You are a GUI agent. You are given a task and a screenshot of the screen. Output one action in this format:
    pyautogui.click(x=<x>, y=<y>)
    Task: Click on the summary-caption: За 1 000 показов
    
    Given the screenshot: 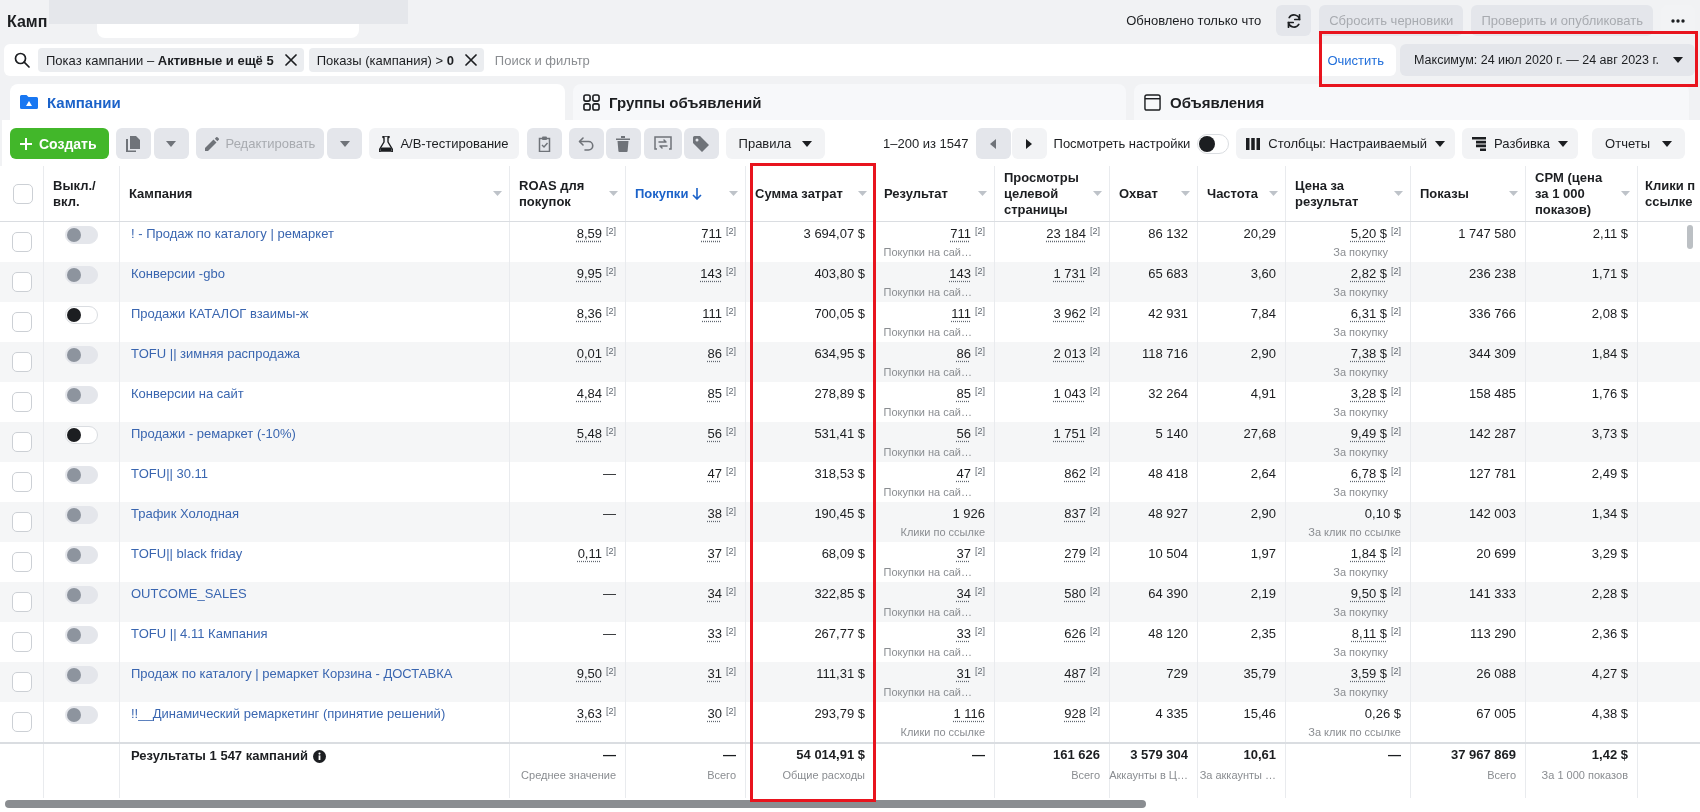 What is the action you would take?
    pyautogui.click(x=1584, y=775)
    